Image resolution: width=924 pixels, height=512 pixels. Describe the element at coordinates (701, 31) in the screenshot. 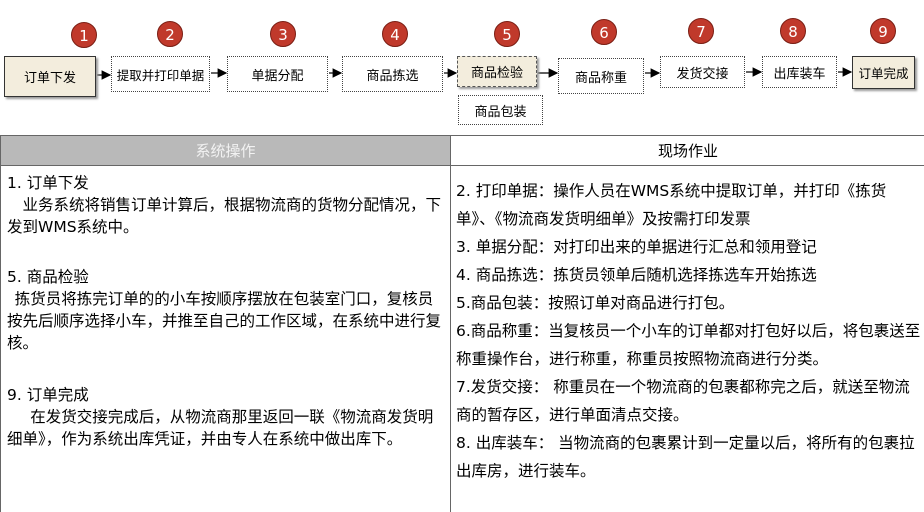

I see `step-number-badge: 7` at that location.